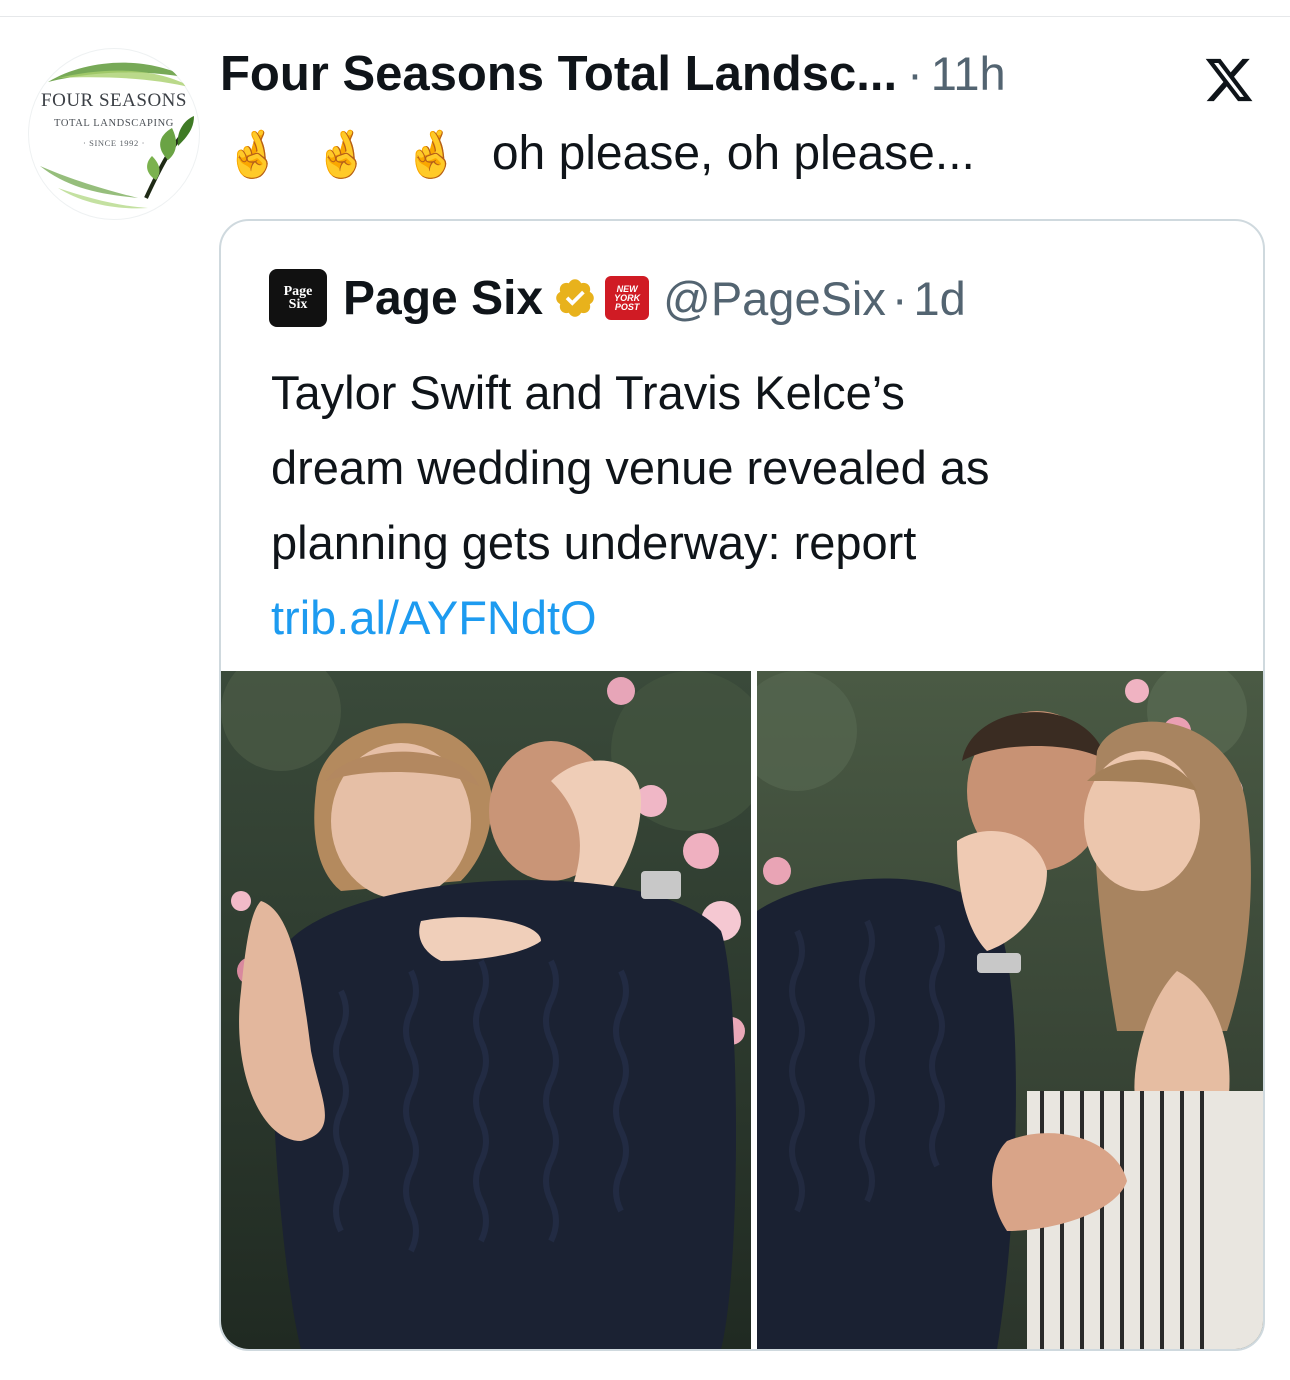 This screenshot has width=1290, height=1380. Describe the element at coordinates (774, 298) in the screenshot. I see `quoted-author-handle: @PageSix` at that location.